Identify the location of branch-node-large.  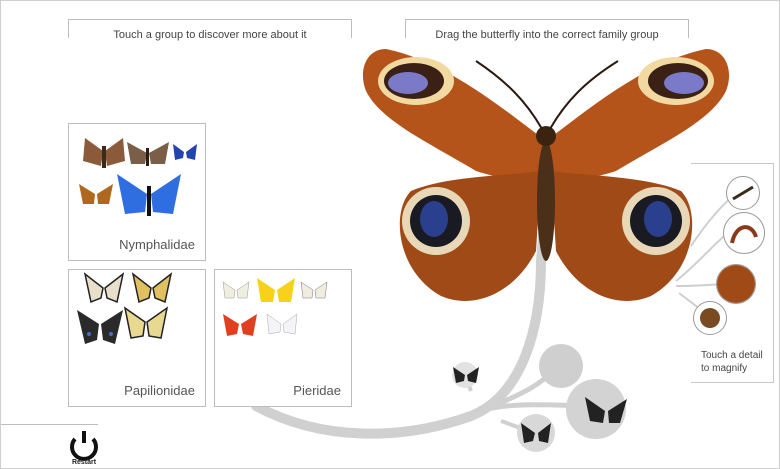
(561, 366).